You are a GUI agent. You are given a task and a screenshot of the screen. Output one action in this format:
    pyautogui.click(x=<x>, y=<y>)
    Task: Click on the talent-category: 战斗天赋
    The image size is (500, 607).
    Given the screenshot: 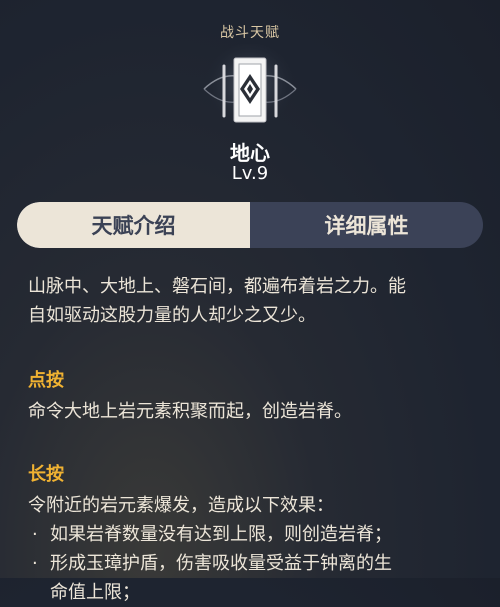 What is the action you would take?
    pyautogui.click(x=250, y=33)
    